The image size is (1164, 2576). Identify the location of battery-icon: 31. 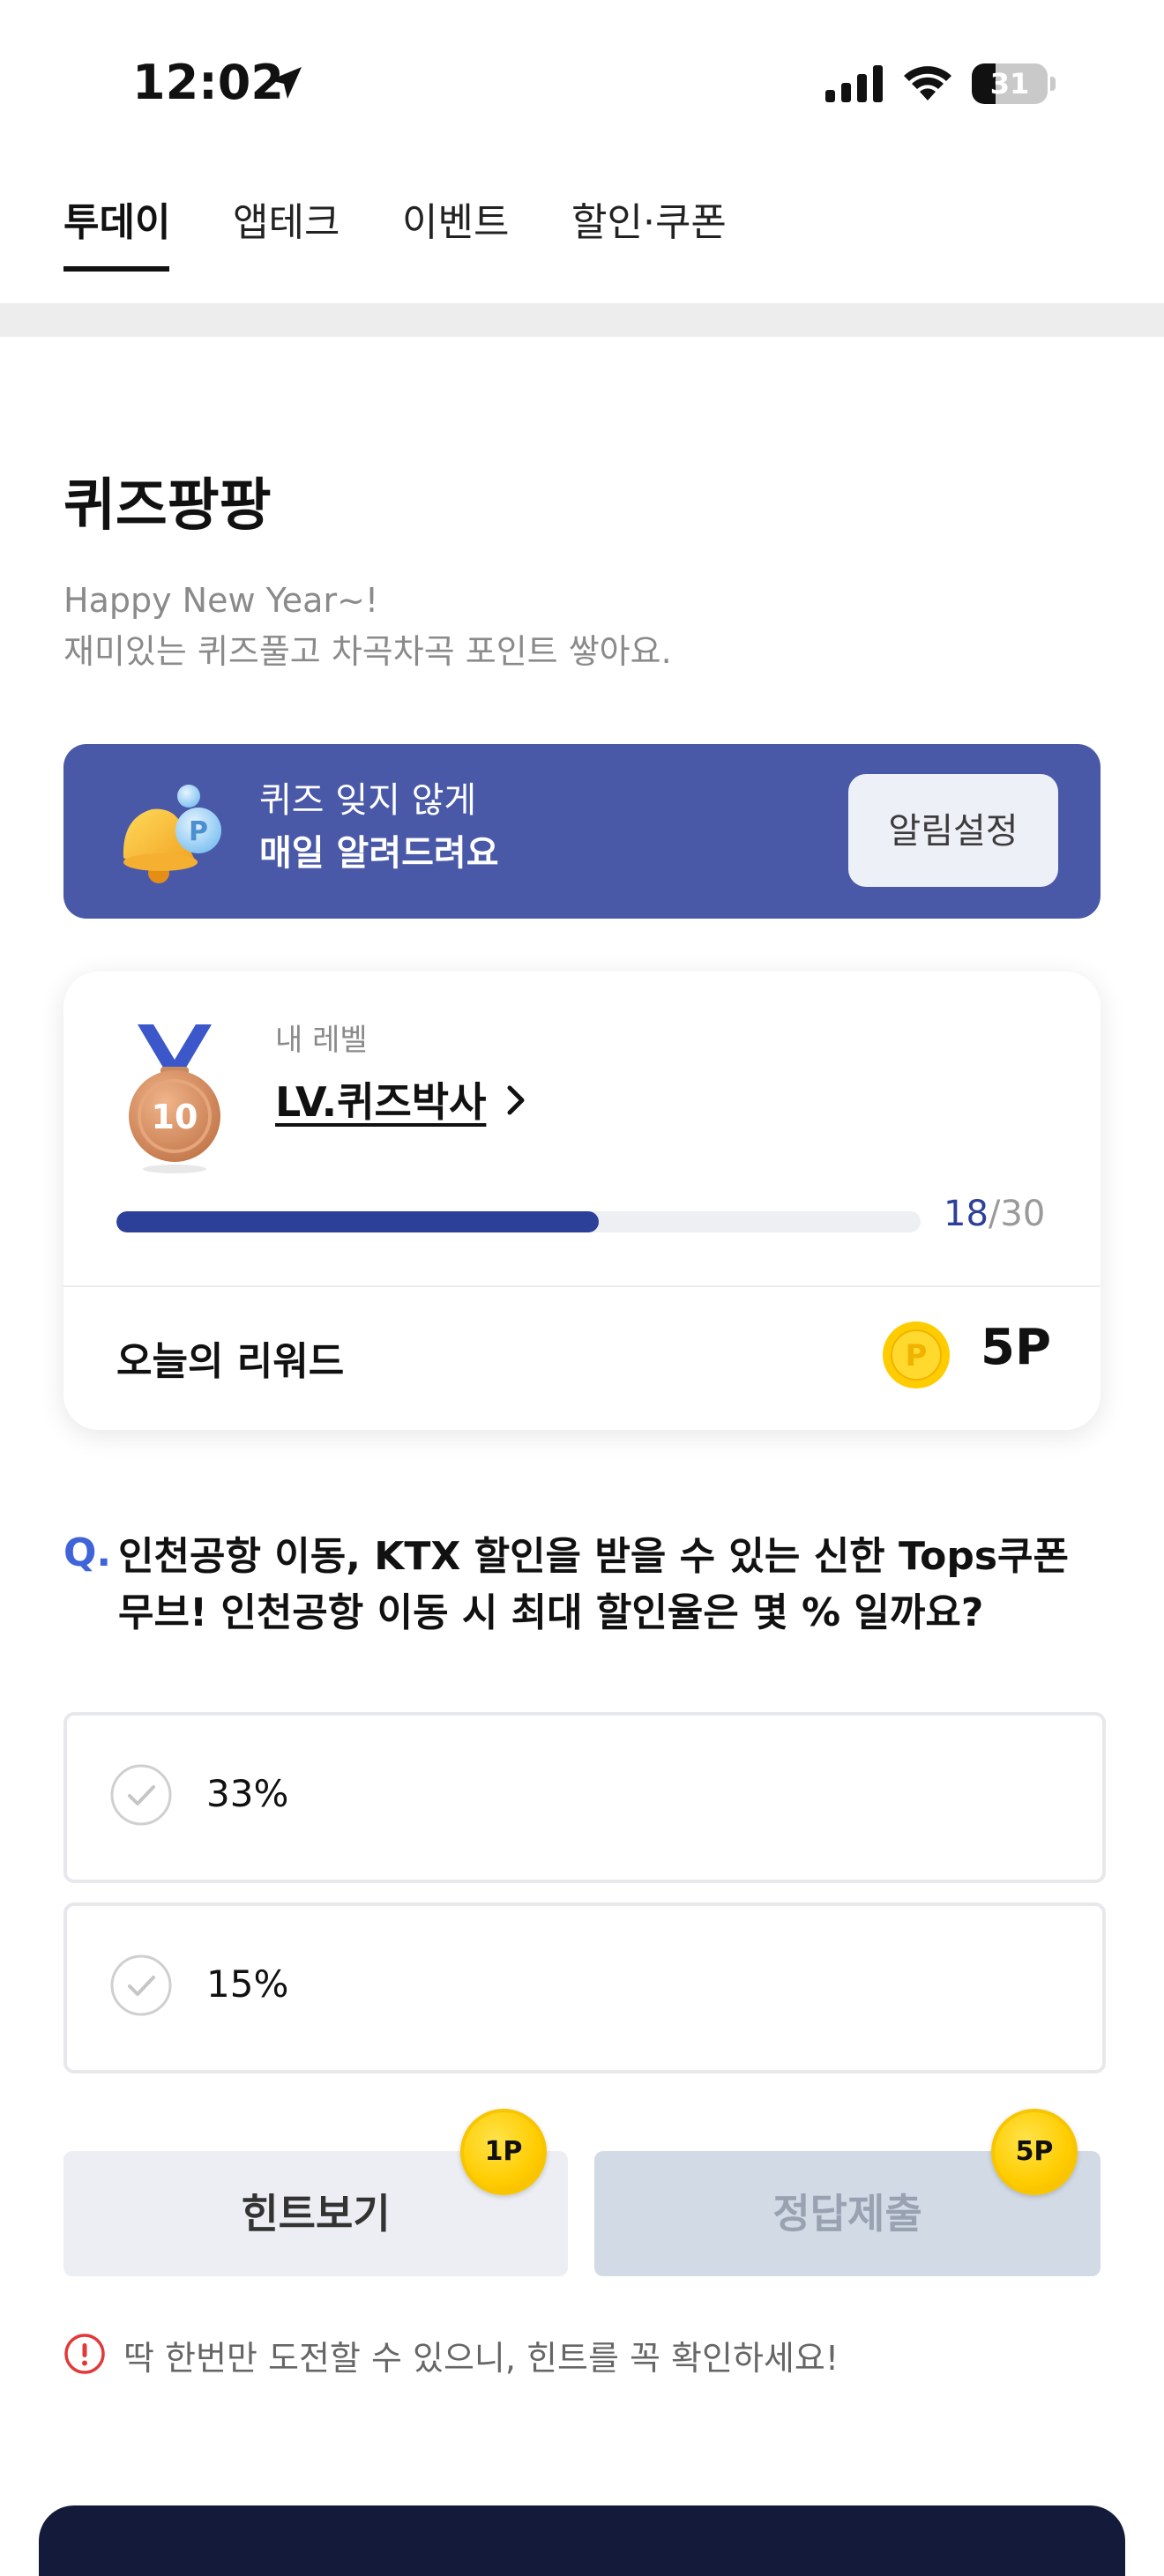
(1014, 85).